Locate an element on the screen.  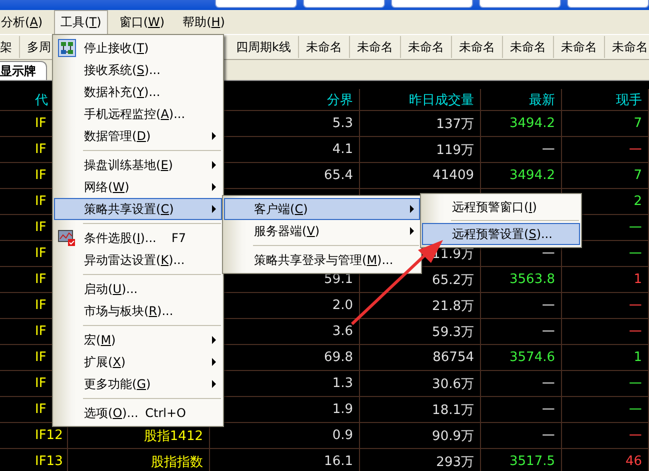
menu-item: 远程预警窗口(I) is located at coordinates (501, 207).